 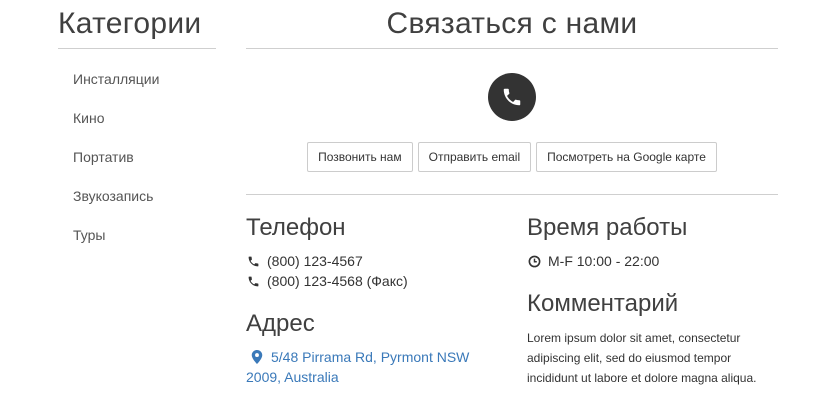 What do you see at coordinates (116, 79) in the screenshot?
I see `category-item-installations: Инсталляции` at bounding box center [116, 79].